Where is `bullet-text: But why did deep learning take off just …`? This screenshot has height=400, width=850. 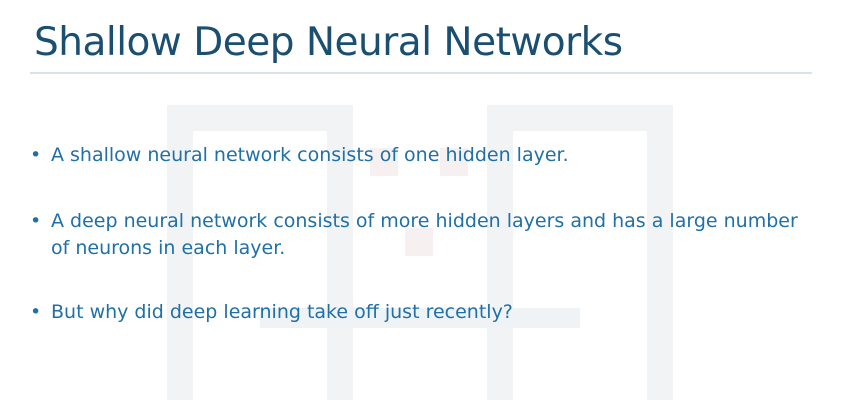
bullet-text: But why did deep learning take off just … is located at coordinates (282, 312).